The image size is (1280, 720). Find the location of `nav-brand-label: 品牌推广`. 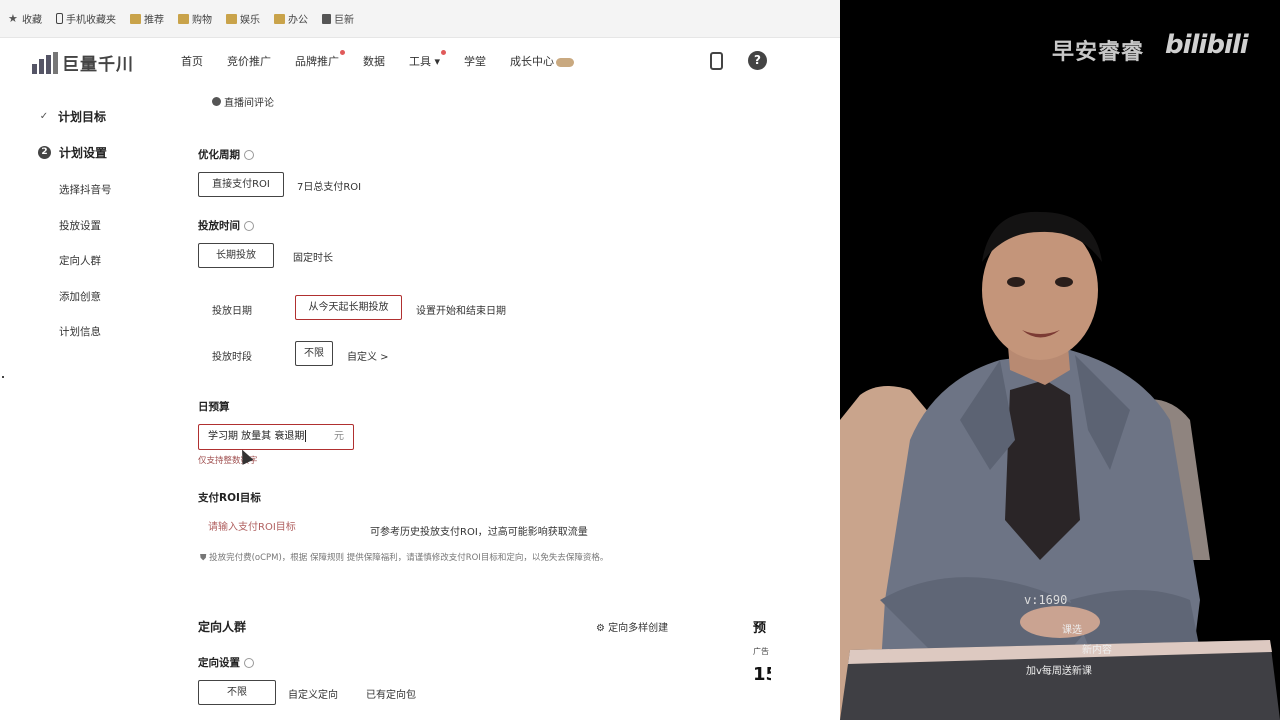

nav-brand-label: 品牌推广 is located at coordinates (317, 61).